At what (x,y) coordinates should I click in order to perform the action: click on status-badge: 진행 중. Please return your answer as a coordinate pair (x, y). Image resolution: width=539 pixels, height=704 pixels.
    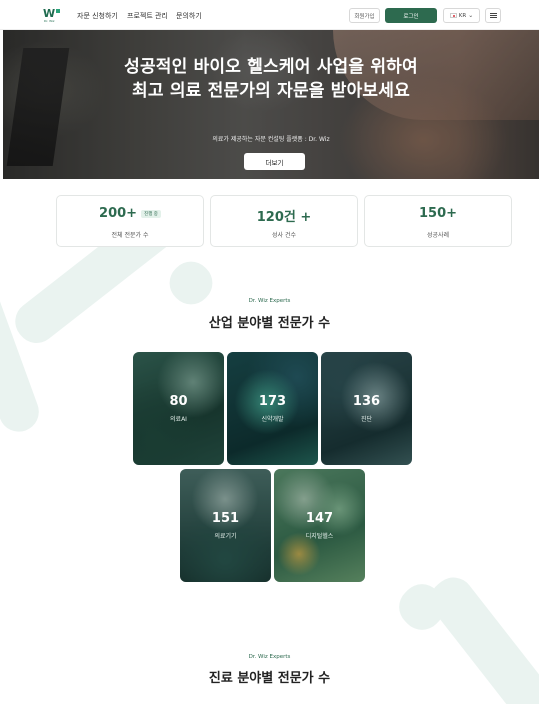
    Looking at the image, I should click on (151, 213).